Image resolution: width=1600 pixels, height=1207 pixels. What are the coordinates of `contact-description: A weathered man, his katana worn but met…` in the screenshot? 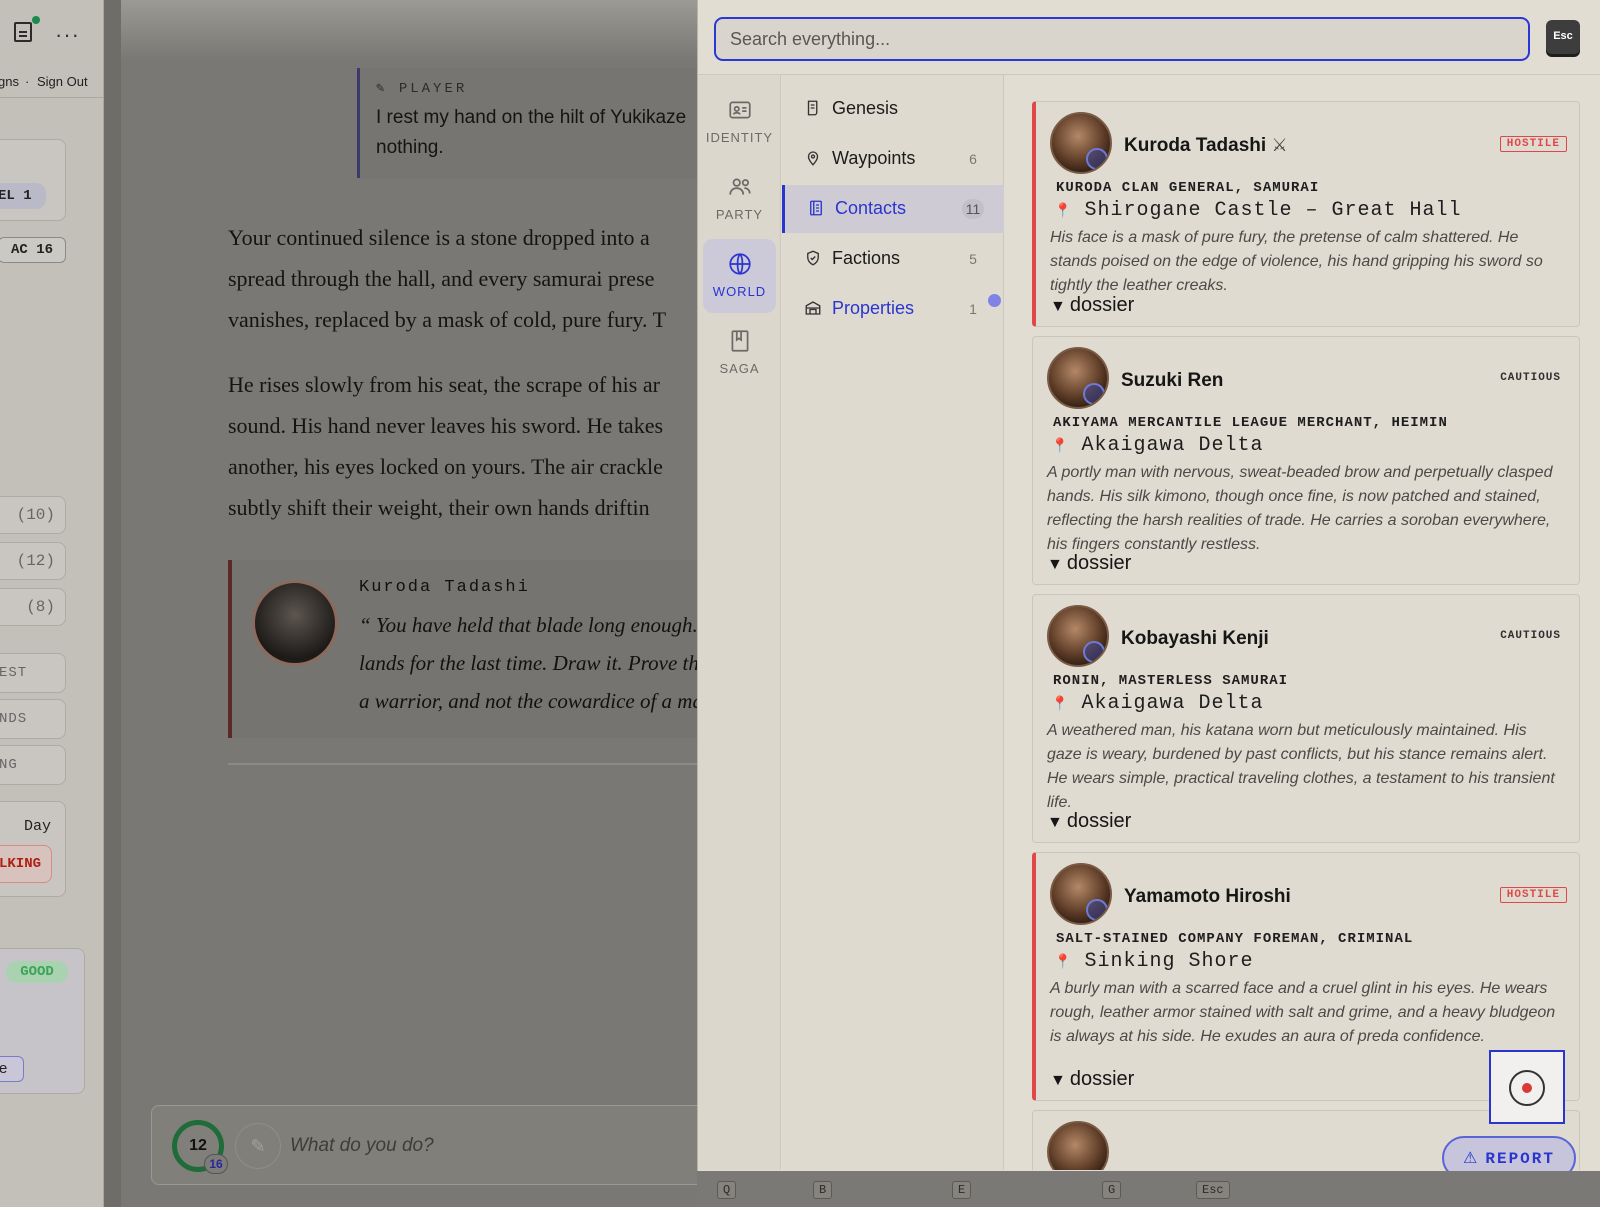 It's located at (1301, 766).